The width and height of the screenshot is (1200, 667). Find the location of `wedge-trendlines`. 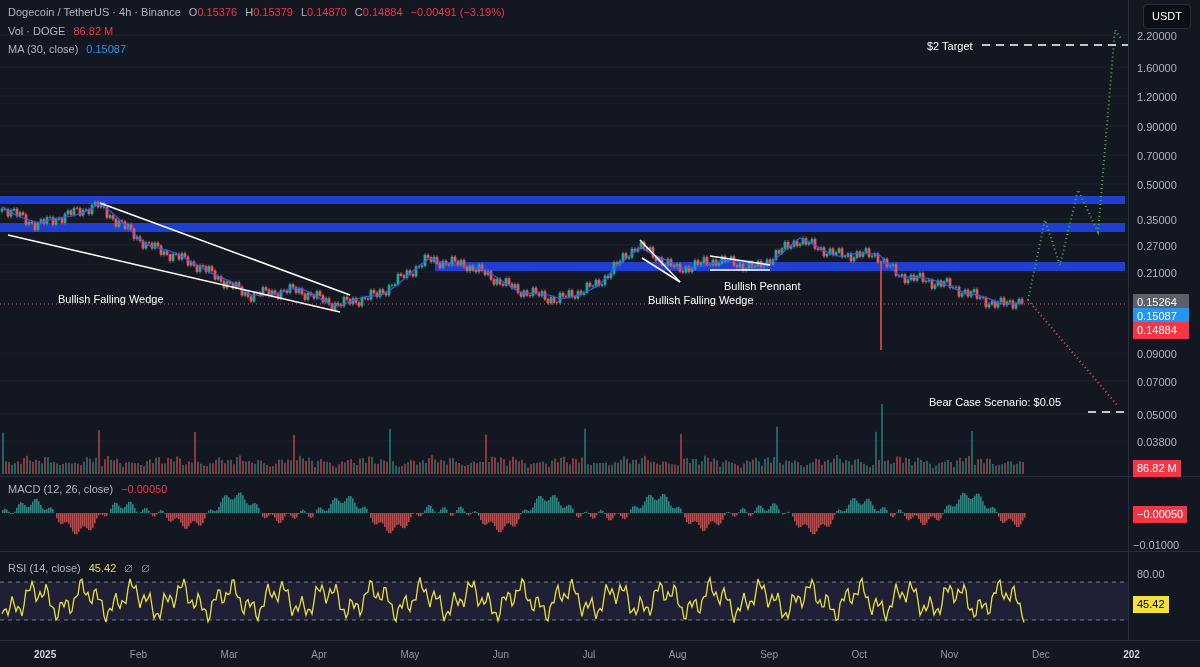

wedge-trendlines is located at coordinates (660, 261).